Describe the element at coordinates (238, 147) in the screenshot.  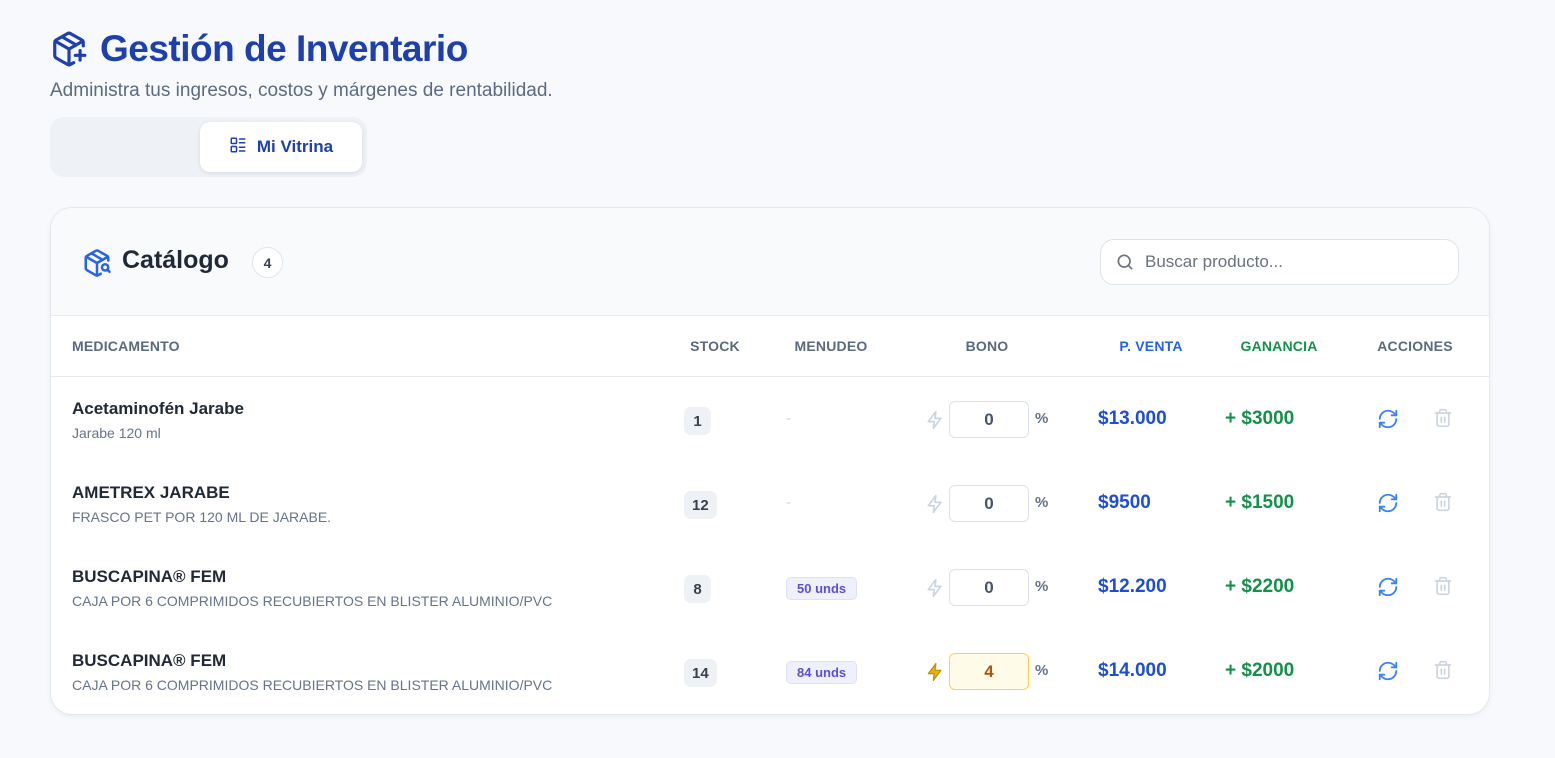
I see `layout-list-icon` at that location.